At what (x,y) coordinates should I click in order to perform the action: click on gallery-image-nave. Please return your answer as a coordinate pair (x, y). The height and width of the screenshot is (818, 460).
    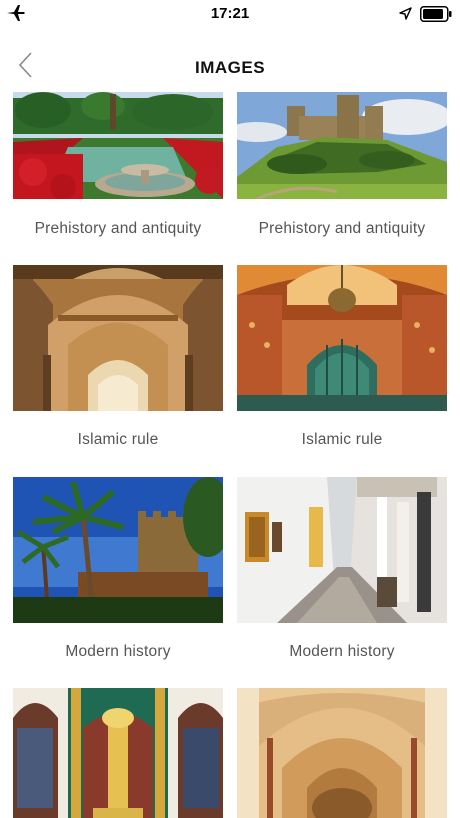
    Looking at the image, I should click on (342, 753).